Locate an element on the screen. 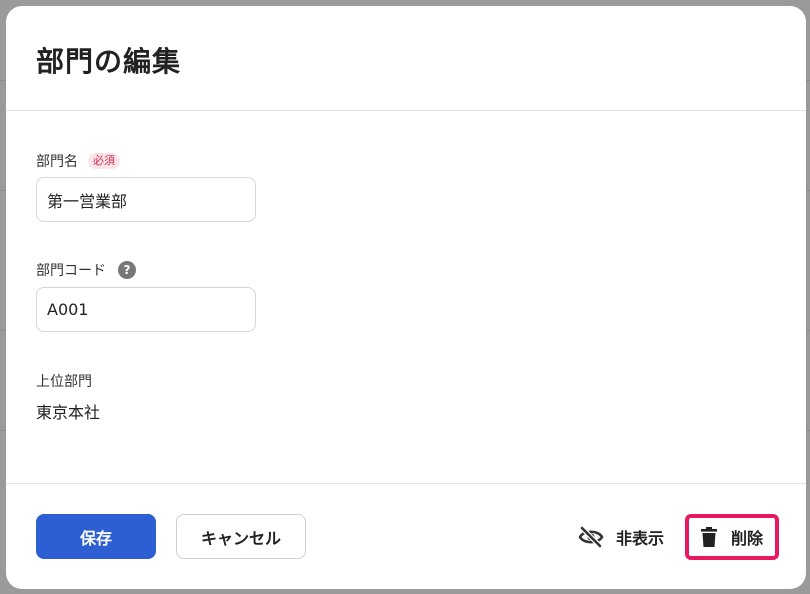  department-name-label-text: 部門名 is located at coordinates (57, 162).